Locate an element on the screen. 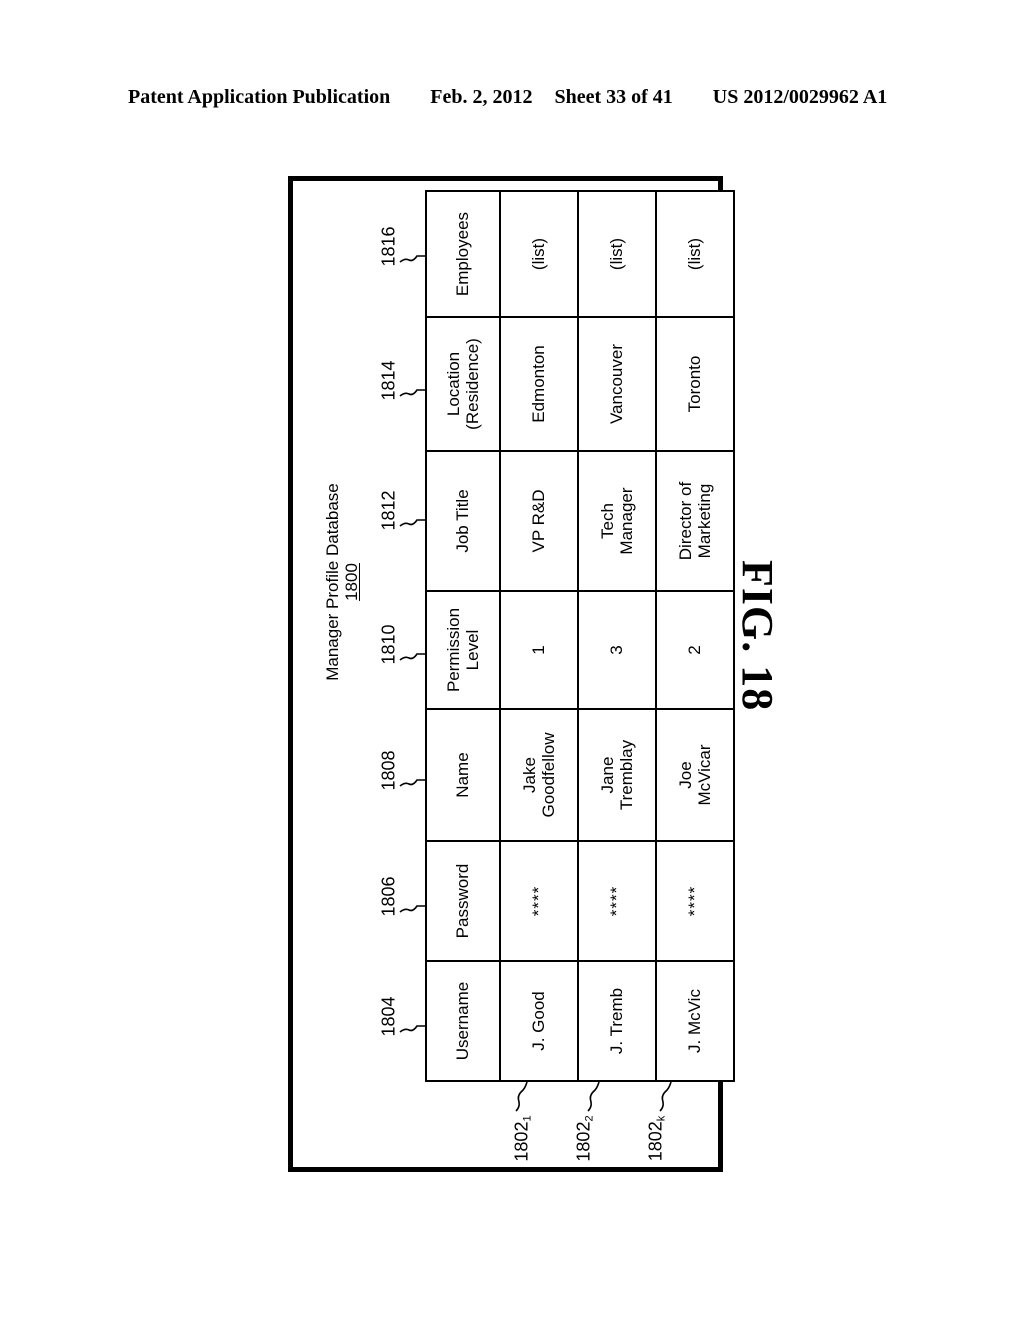 The image size is (1024, 1320). column-ref-password: 1806 is located at coordinates (389, 897).